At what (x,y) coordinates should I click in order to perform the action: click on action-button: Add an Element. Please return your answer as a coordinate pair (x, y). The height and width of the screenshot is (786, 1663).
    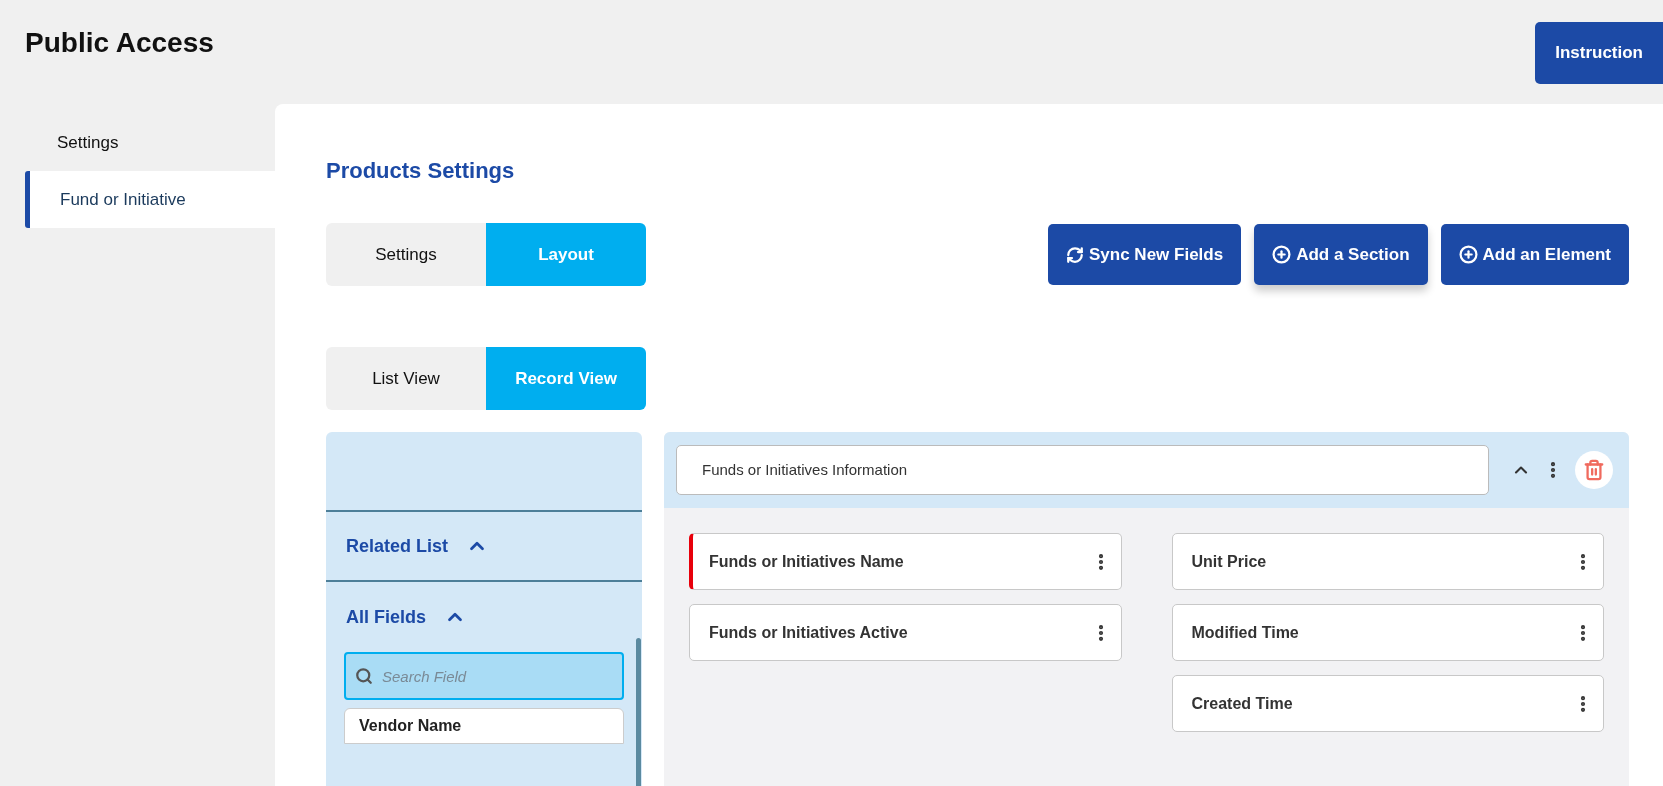
    Looking at the image, I should click on (1534, 254).